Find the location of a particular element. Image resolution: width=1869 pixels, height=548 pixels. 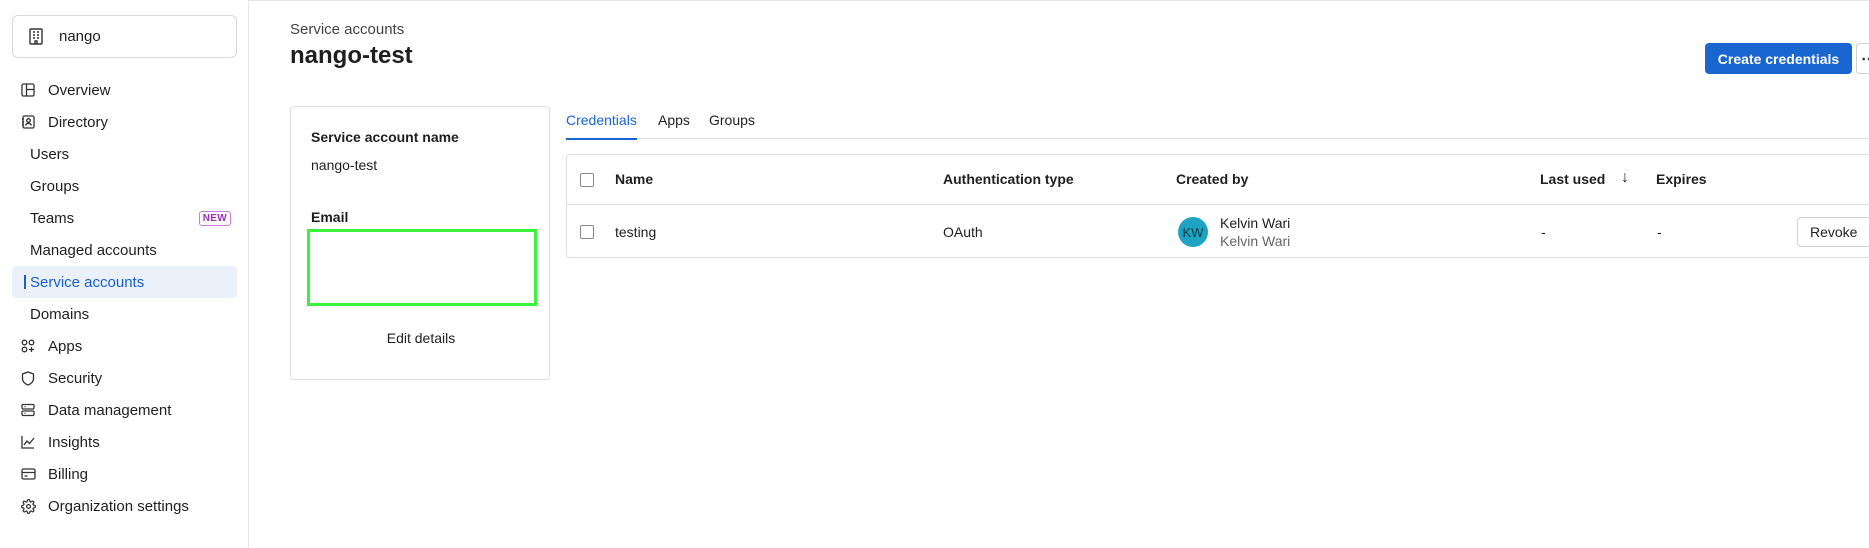

sidebar-item-organization-settings: Organization settings is located at coordinates (124, 506).